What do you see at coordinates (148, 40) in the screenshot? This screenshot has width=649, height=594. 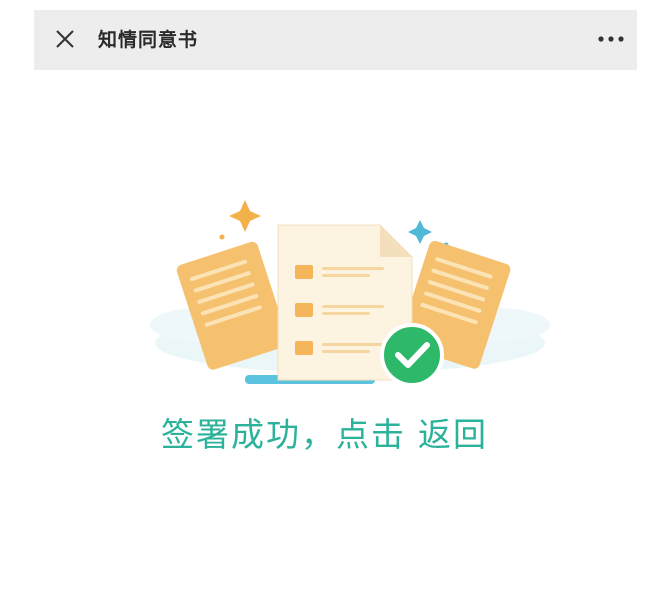 I see `page-title: 知情同意书` at bounding box center [148, 40].